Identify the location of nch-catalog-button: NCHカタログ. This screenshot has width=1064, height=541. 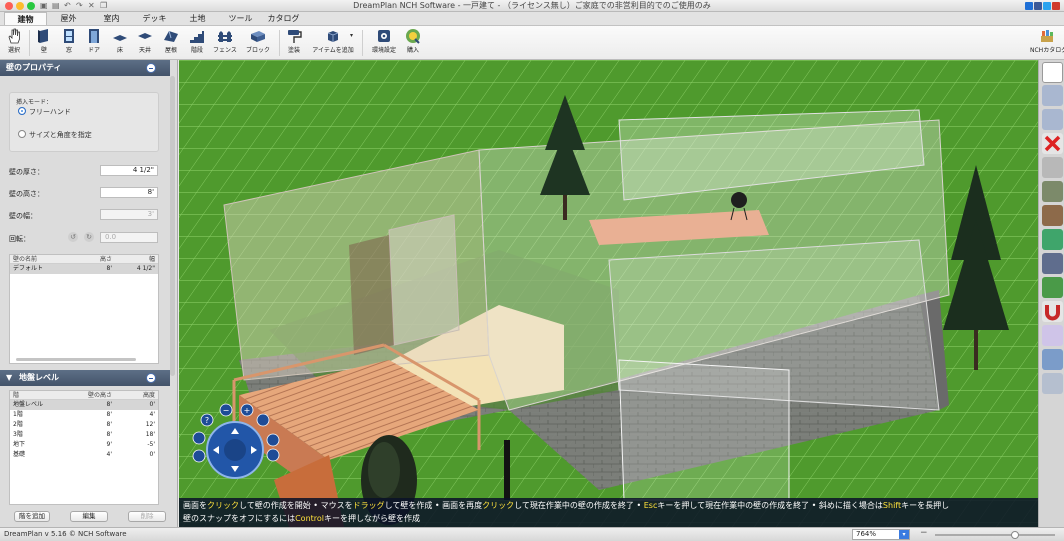
(1047, 43).